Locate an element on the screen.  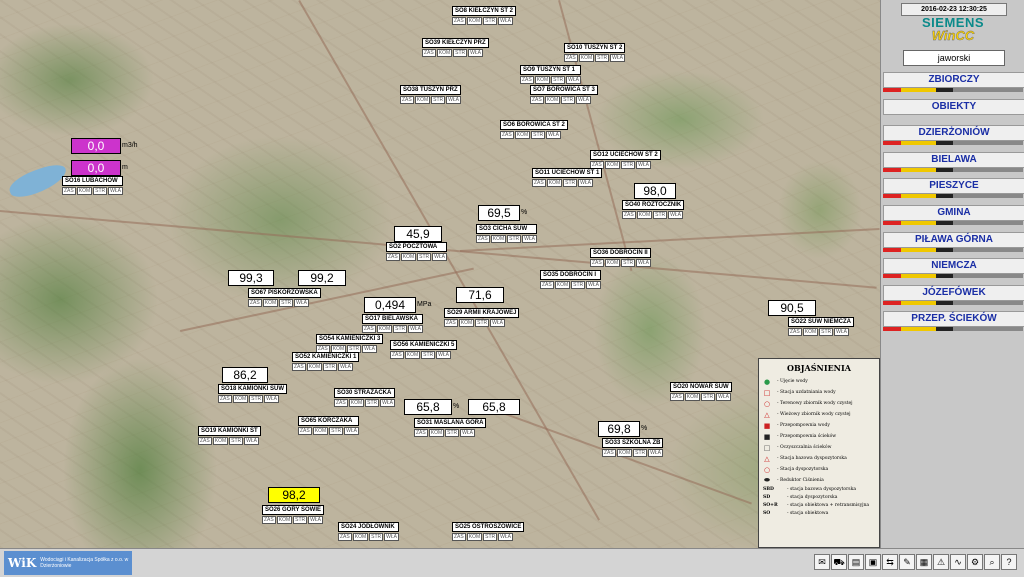
station: SO33 SZKOLNA ZB ZAS KOM STR WŁA is located at coordinates (633, 447).